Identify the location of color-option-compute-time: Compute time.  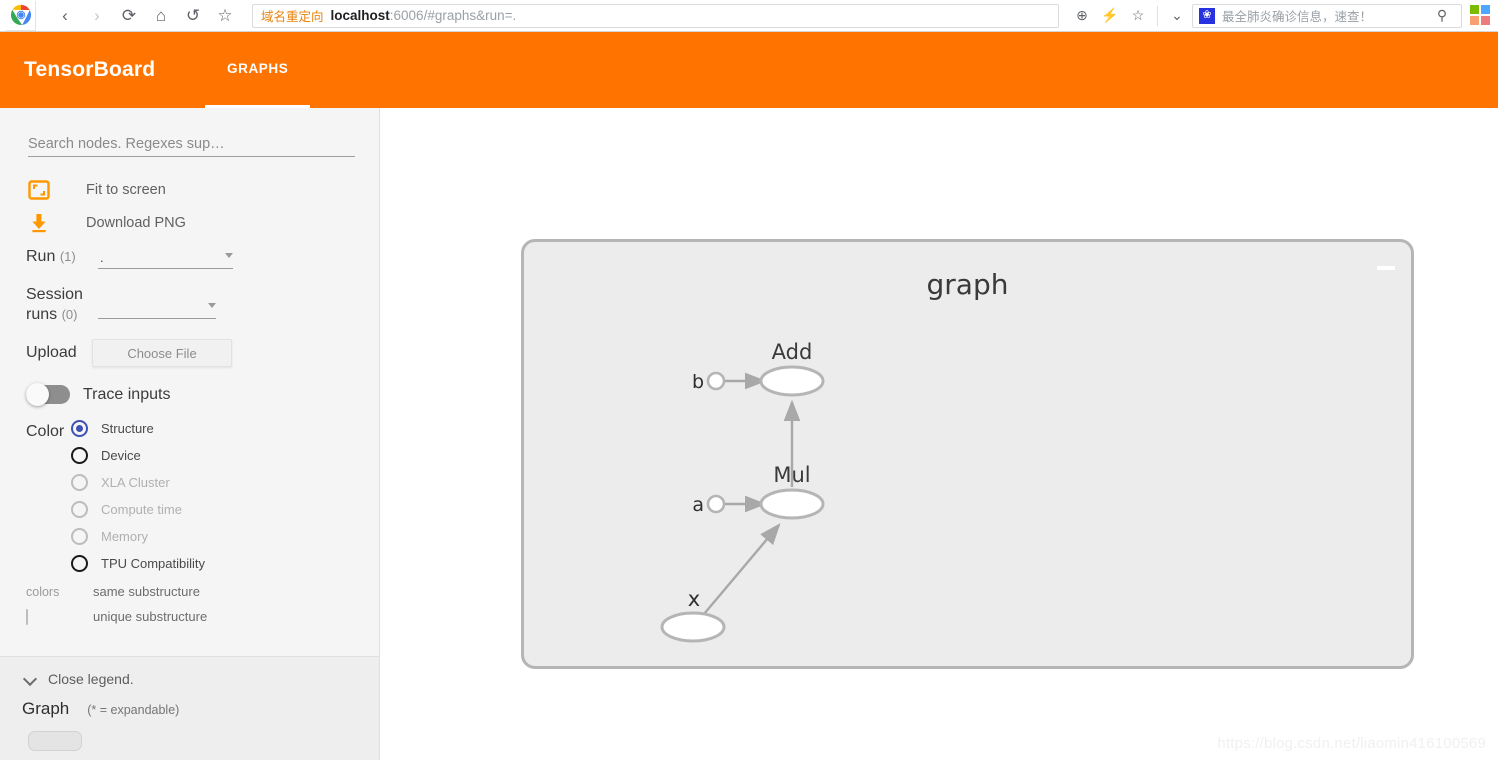
(138, 509).